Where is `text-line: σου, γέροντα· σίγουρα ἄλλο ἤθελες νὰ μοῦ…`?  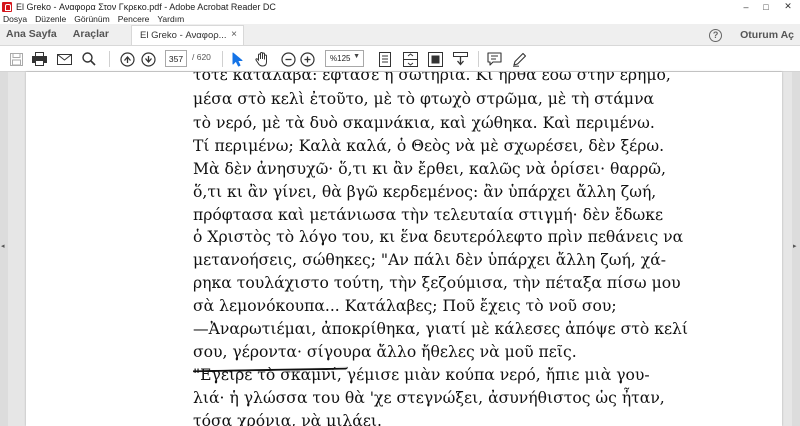
text-line: σου, γέροντα· σίγουρα ἄλλο ἤθελες νὰ μοῦ… is located at coordinates (385, 352).